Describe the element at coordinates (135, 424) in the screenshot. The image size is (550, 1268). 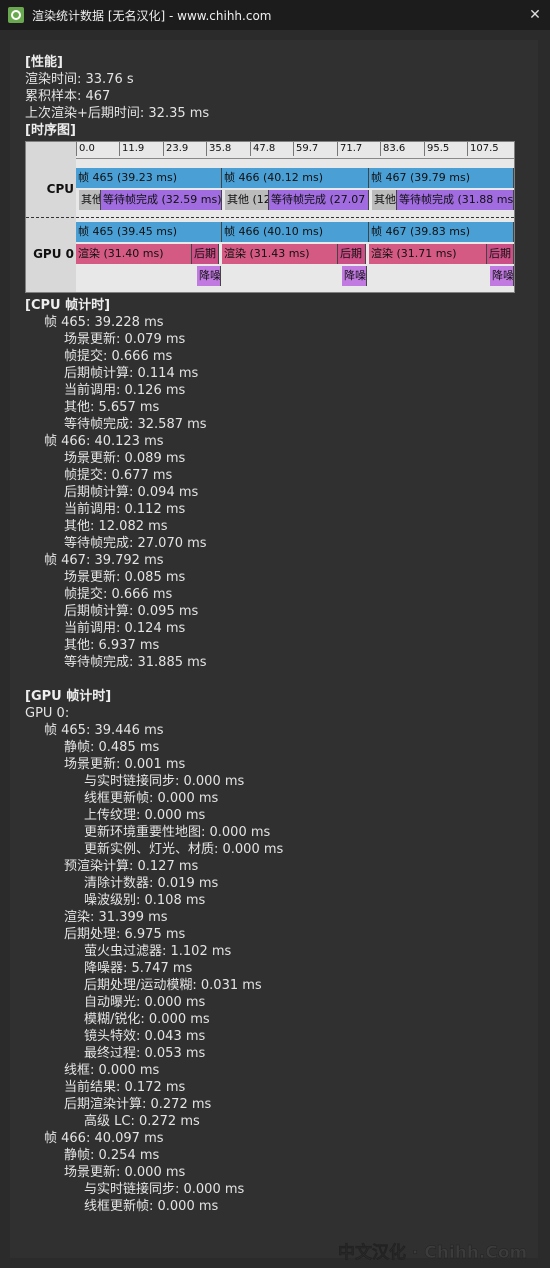
I see `cpu-timing-row: 等待帧完成: 32.587 ms` at that location.